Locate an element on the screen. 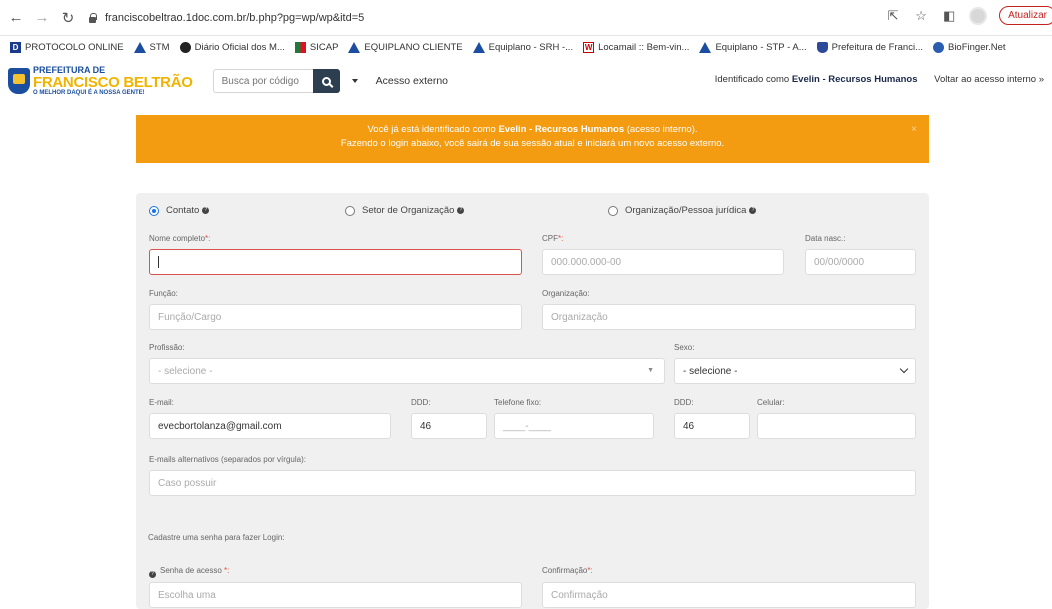 The image size is (1052, 609). bookmark-label: EQUIPLANO CLIENTE is located at coordinates (413, 47).